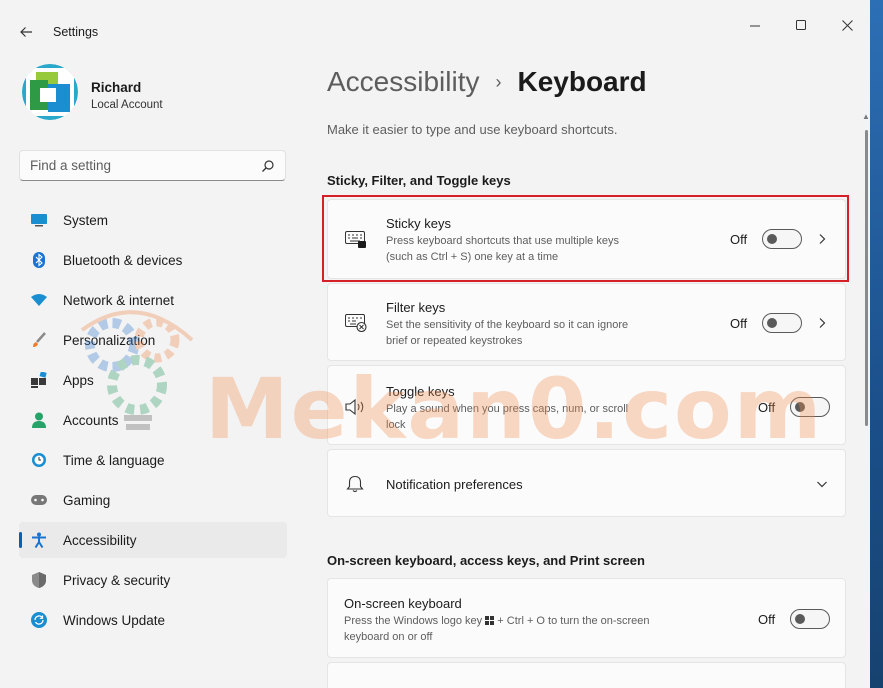  I want to click on sidebar-item-label: Personalization, so click(109, 340).